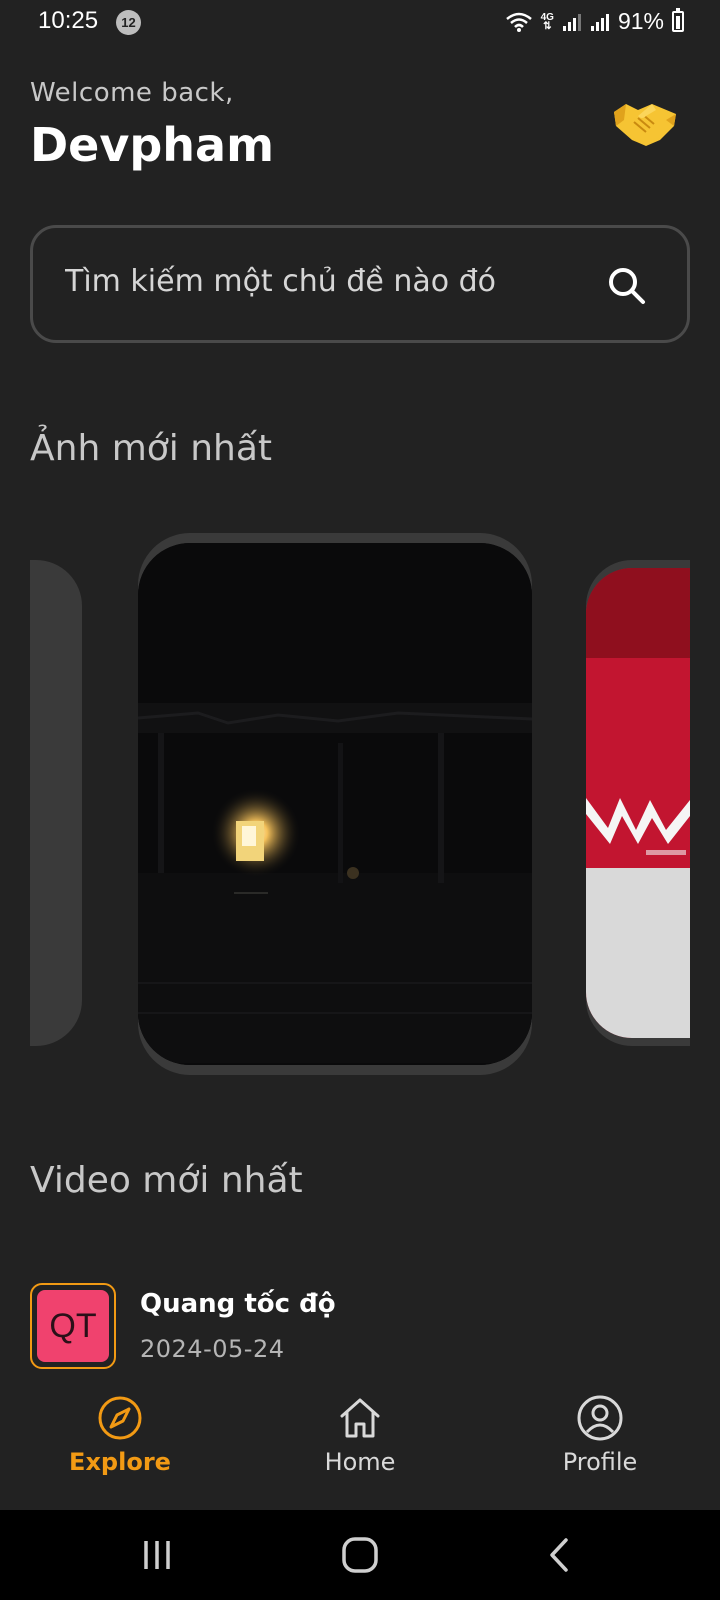 The height and width of the screenshot is (1600, 720). Describe the element at coordinates (360, 23) in the screenshot. I see `status-bar: 10:25 12 4G ⇅ 91%` at that location.